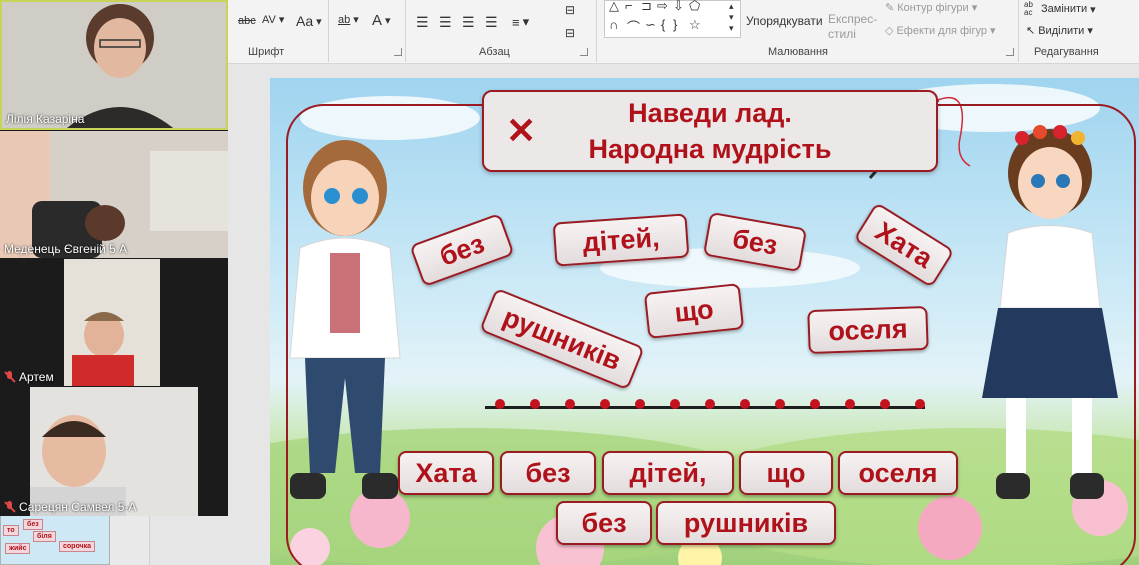 Image resolution: width=1139 pixels, height=565 pixels. I want to click on replace-icon: ab ac, so click(1028, 8).